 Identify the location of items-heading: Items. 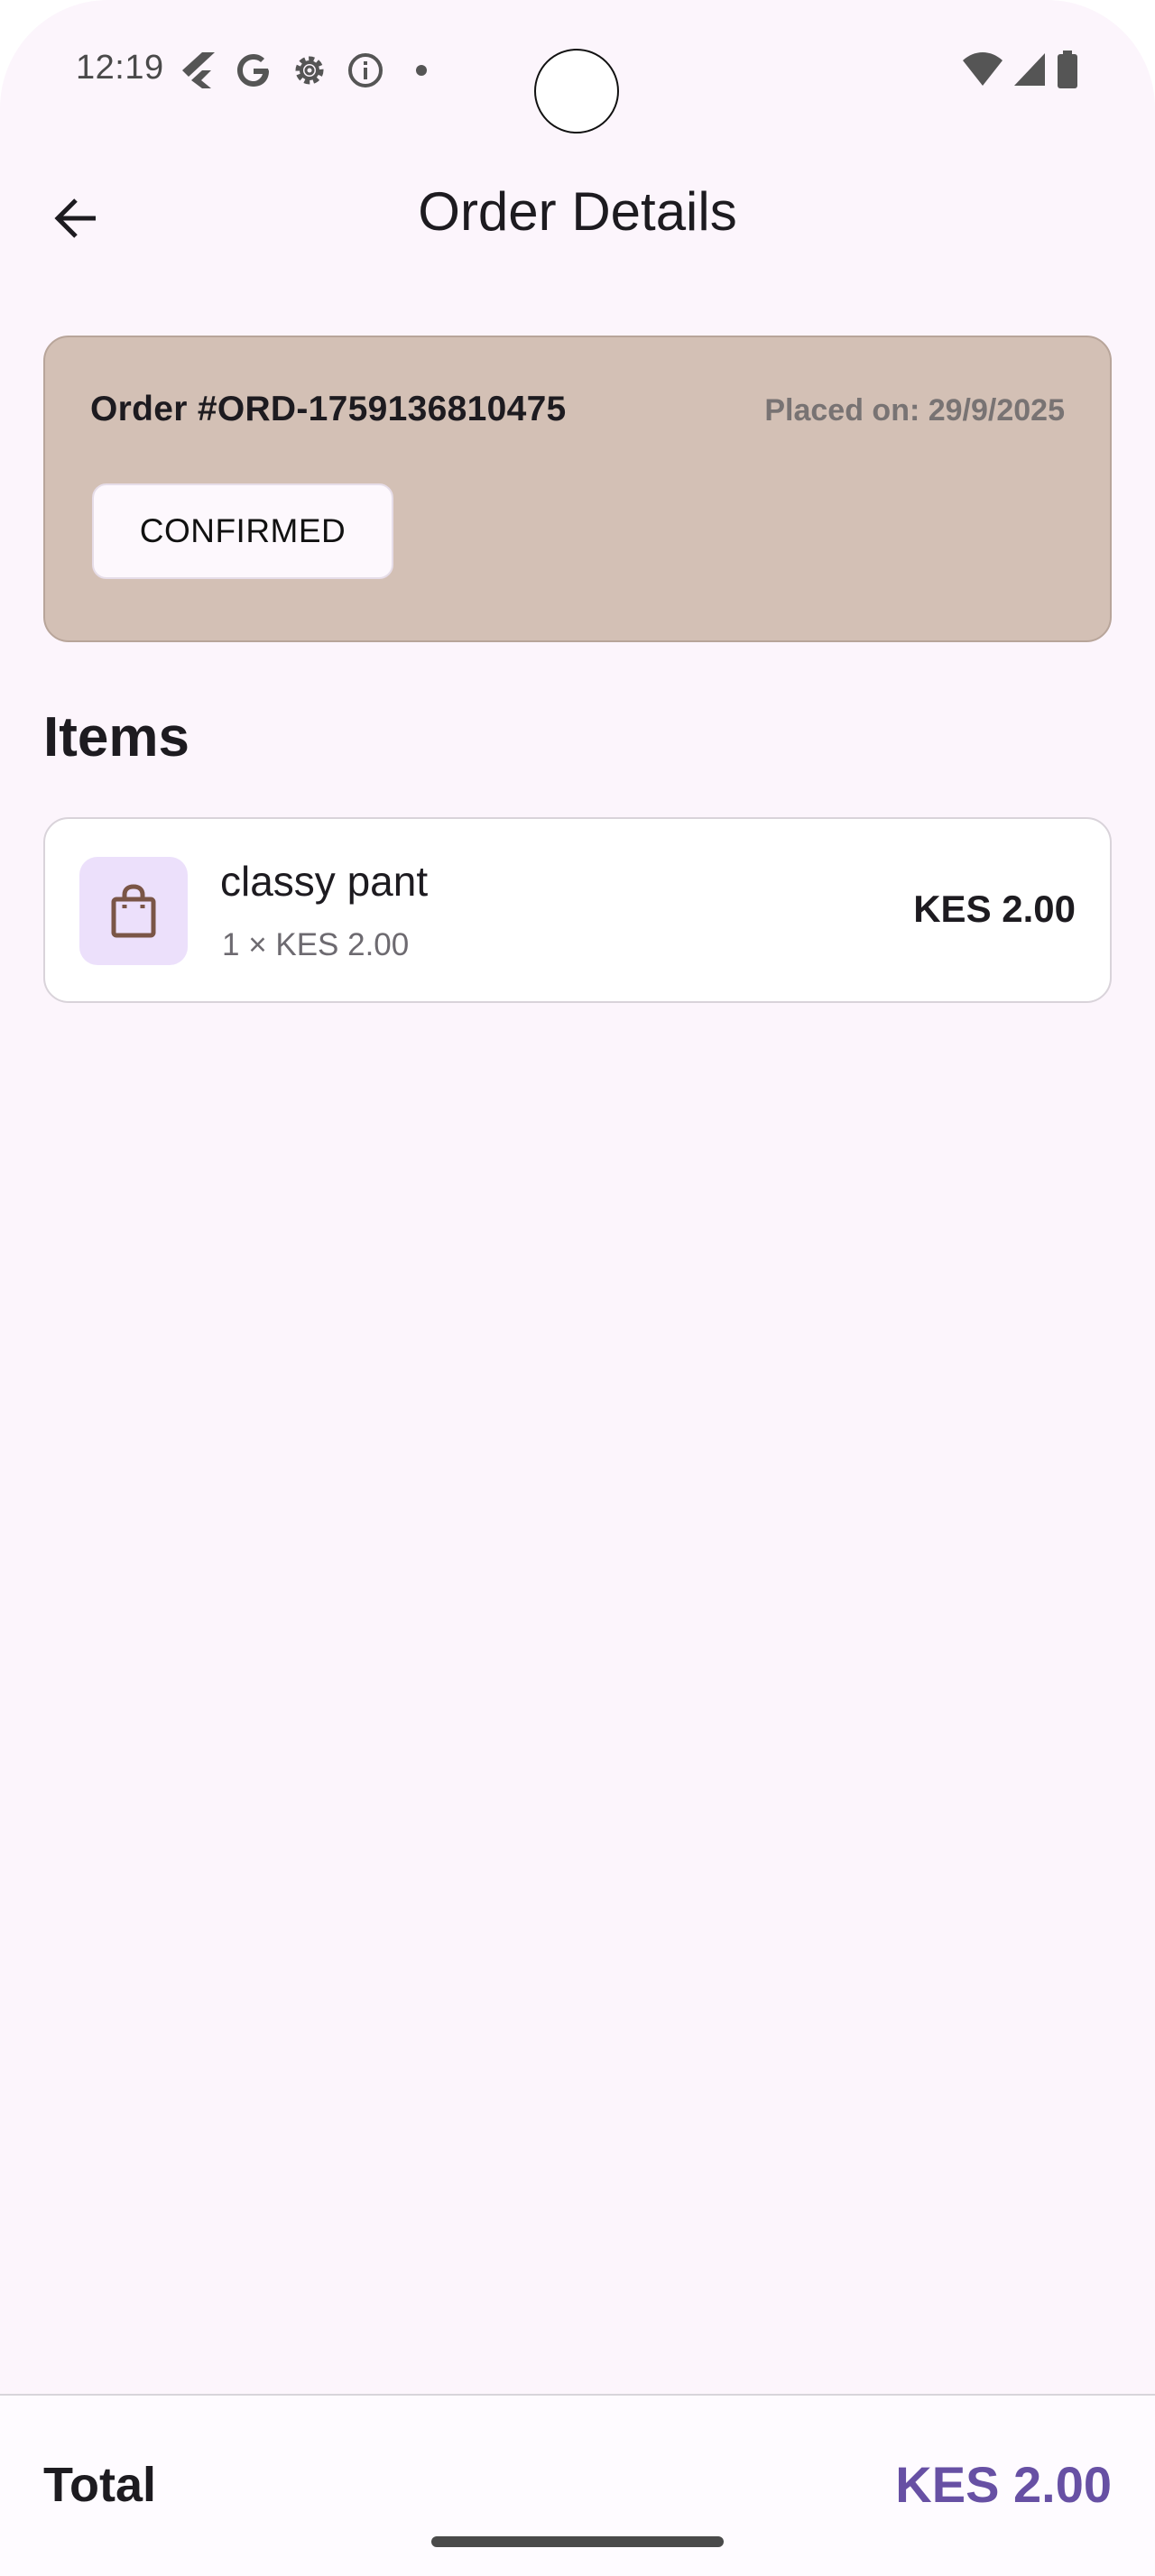
(116, 737).